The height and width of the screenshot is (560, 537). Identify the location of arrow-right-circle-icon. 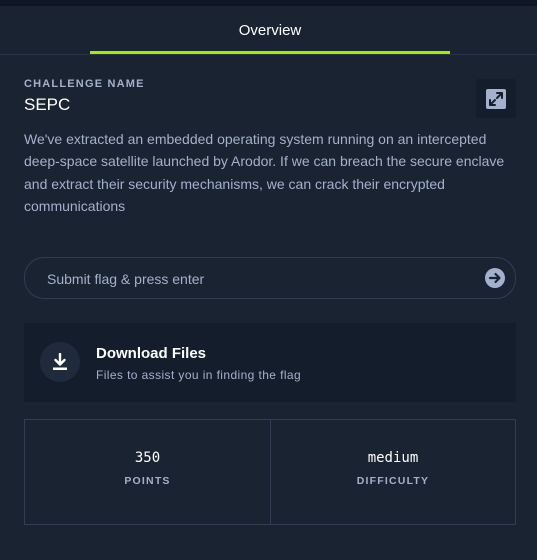
(495, 278).